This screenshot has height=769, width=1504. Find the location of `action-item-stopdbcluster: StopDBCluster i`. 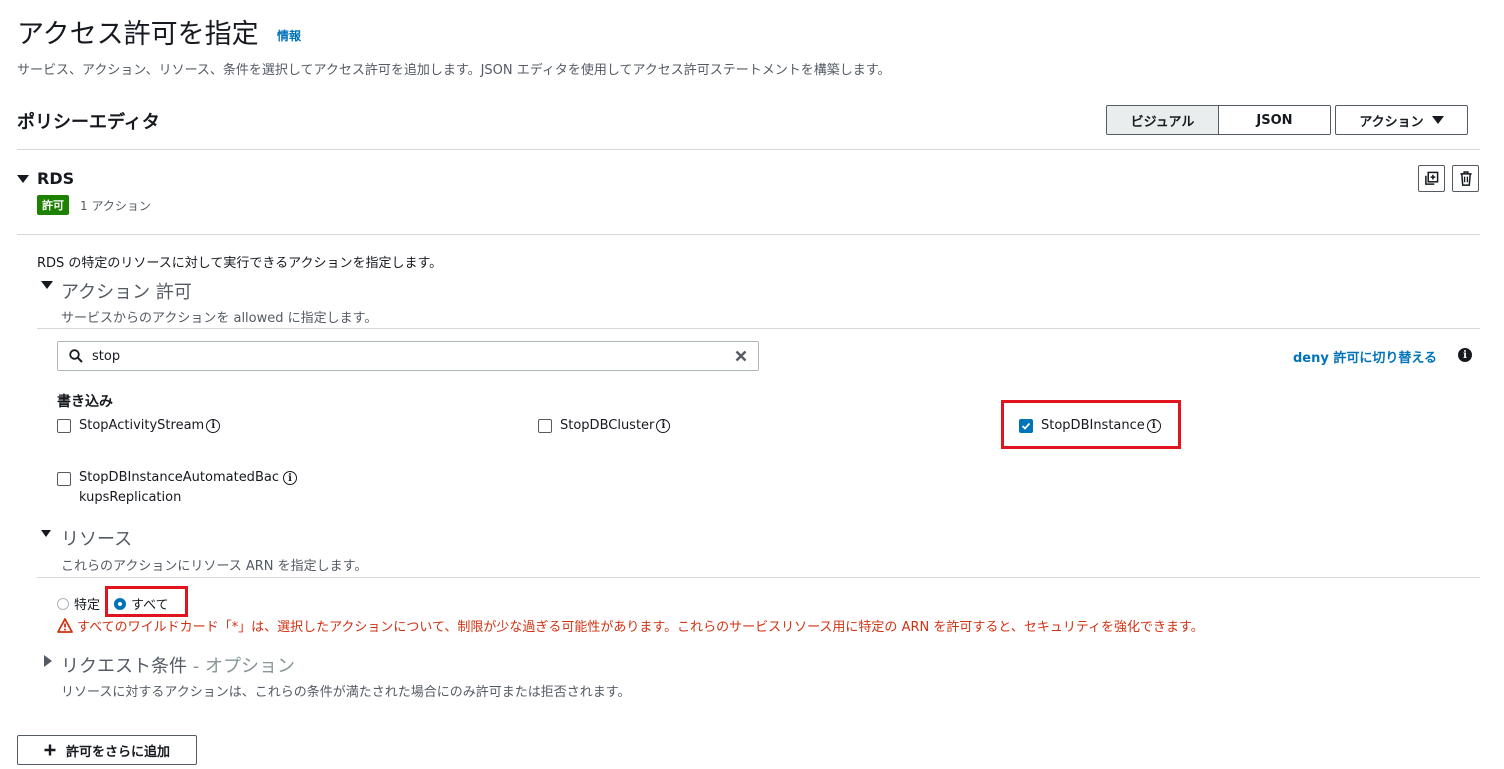

action-item-stopdbcluster: StopDBCluster i is located at coordinates (604, 425).